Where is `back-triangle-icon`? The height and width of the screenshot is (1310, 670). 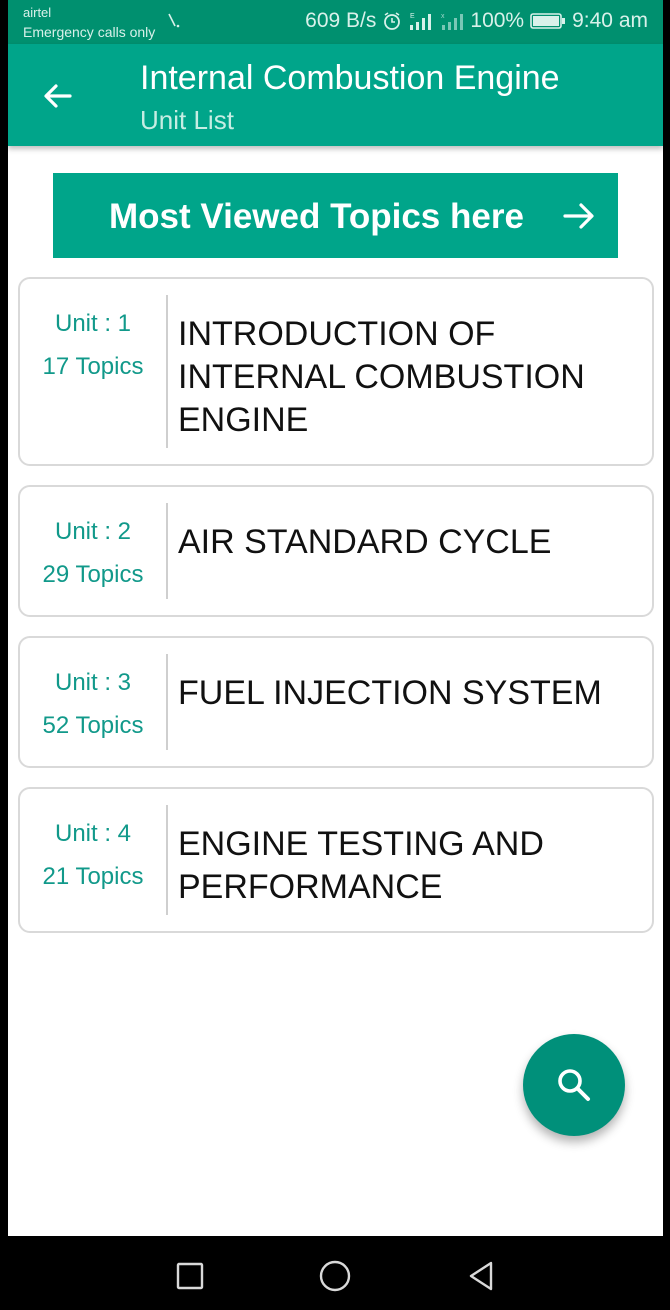 back-triangle-icon is located at coordinates (481, 1276).